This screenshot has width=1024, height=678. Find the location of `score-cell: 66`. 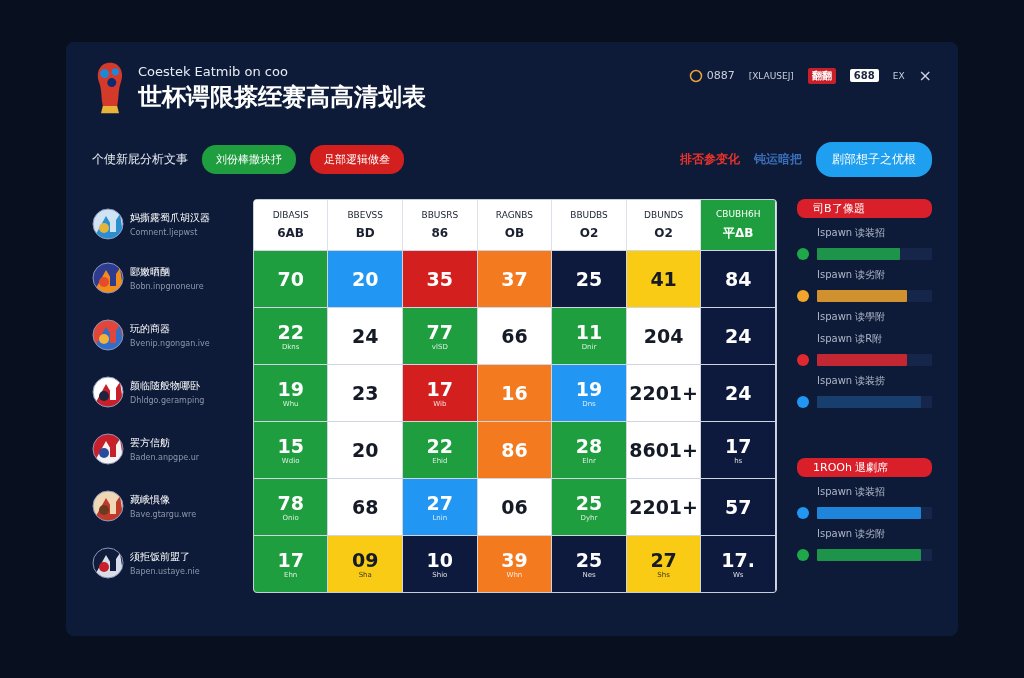

score-cell: 66 is located at coordinates (515, 335).